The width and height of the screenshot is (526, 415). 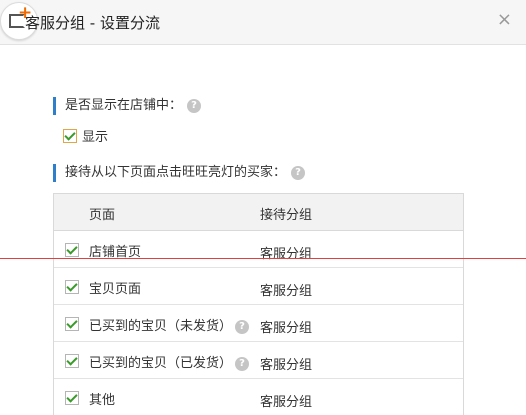 What do you see at coordinates (102, 215) in the screenshot?
I see `header-page: 页面` at bounding box center [102, 215].